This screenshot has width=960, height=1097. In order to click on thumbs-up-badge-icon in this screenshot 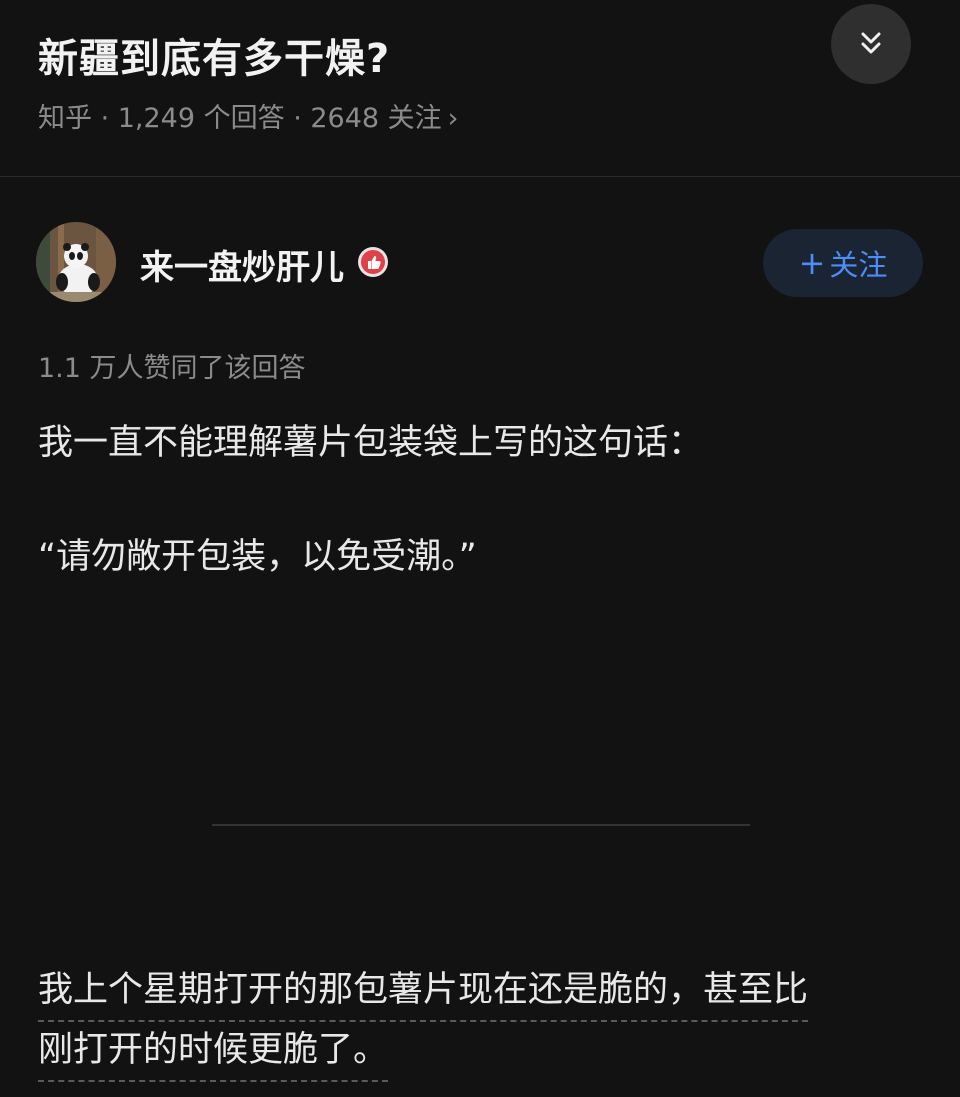, I will do `click(373, 262)`.